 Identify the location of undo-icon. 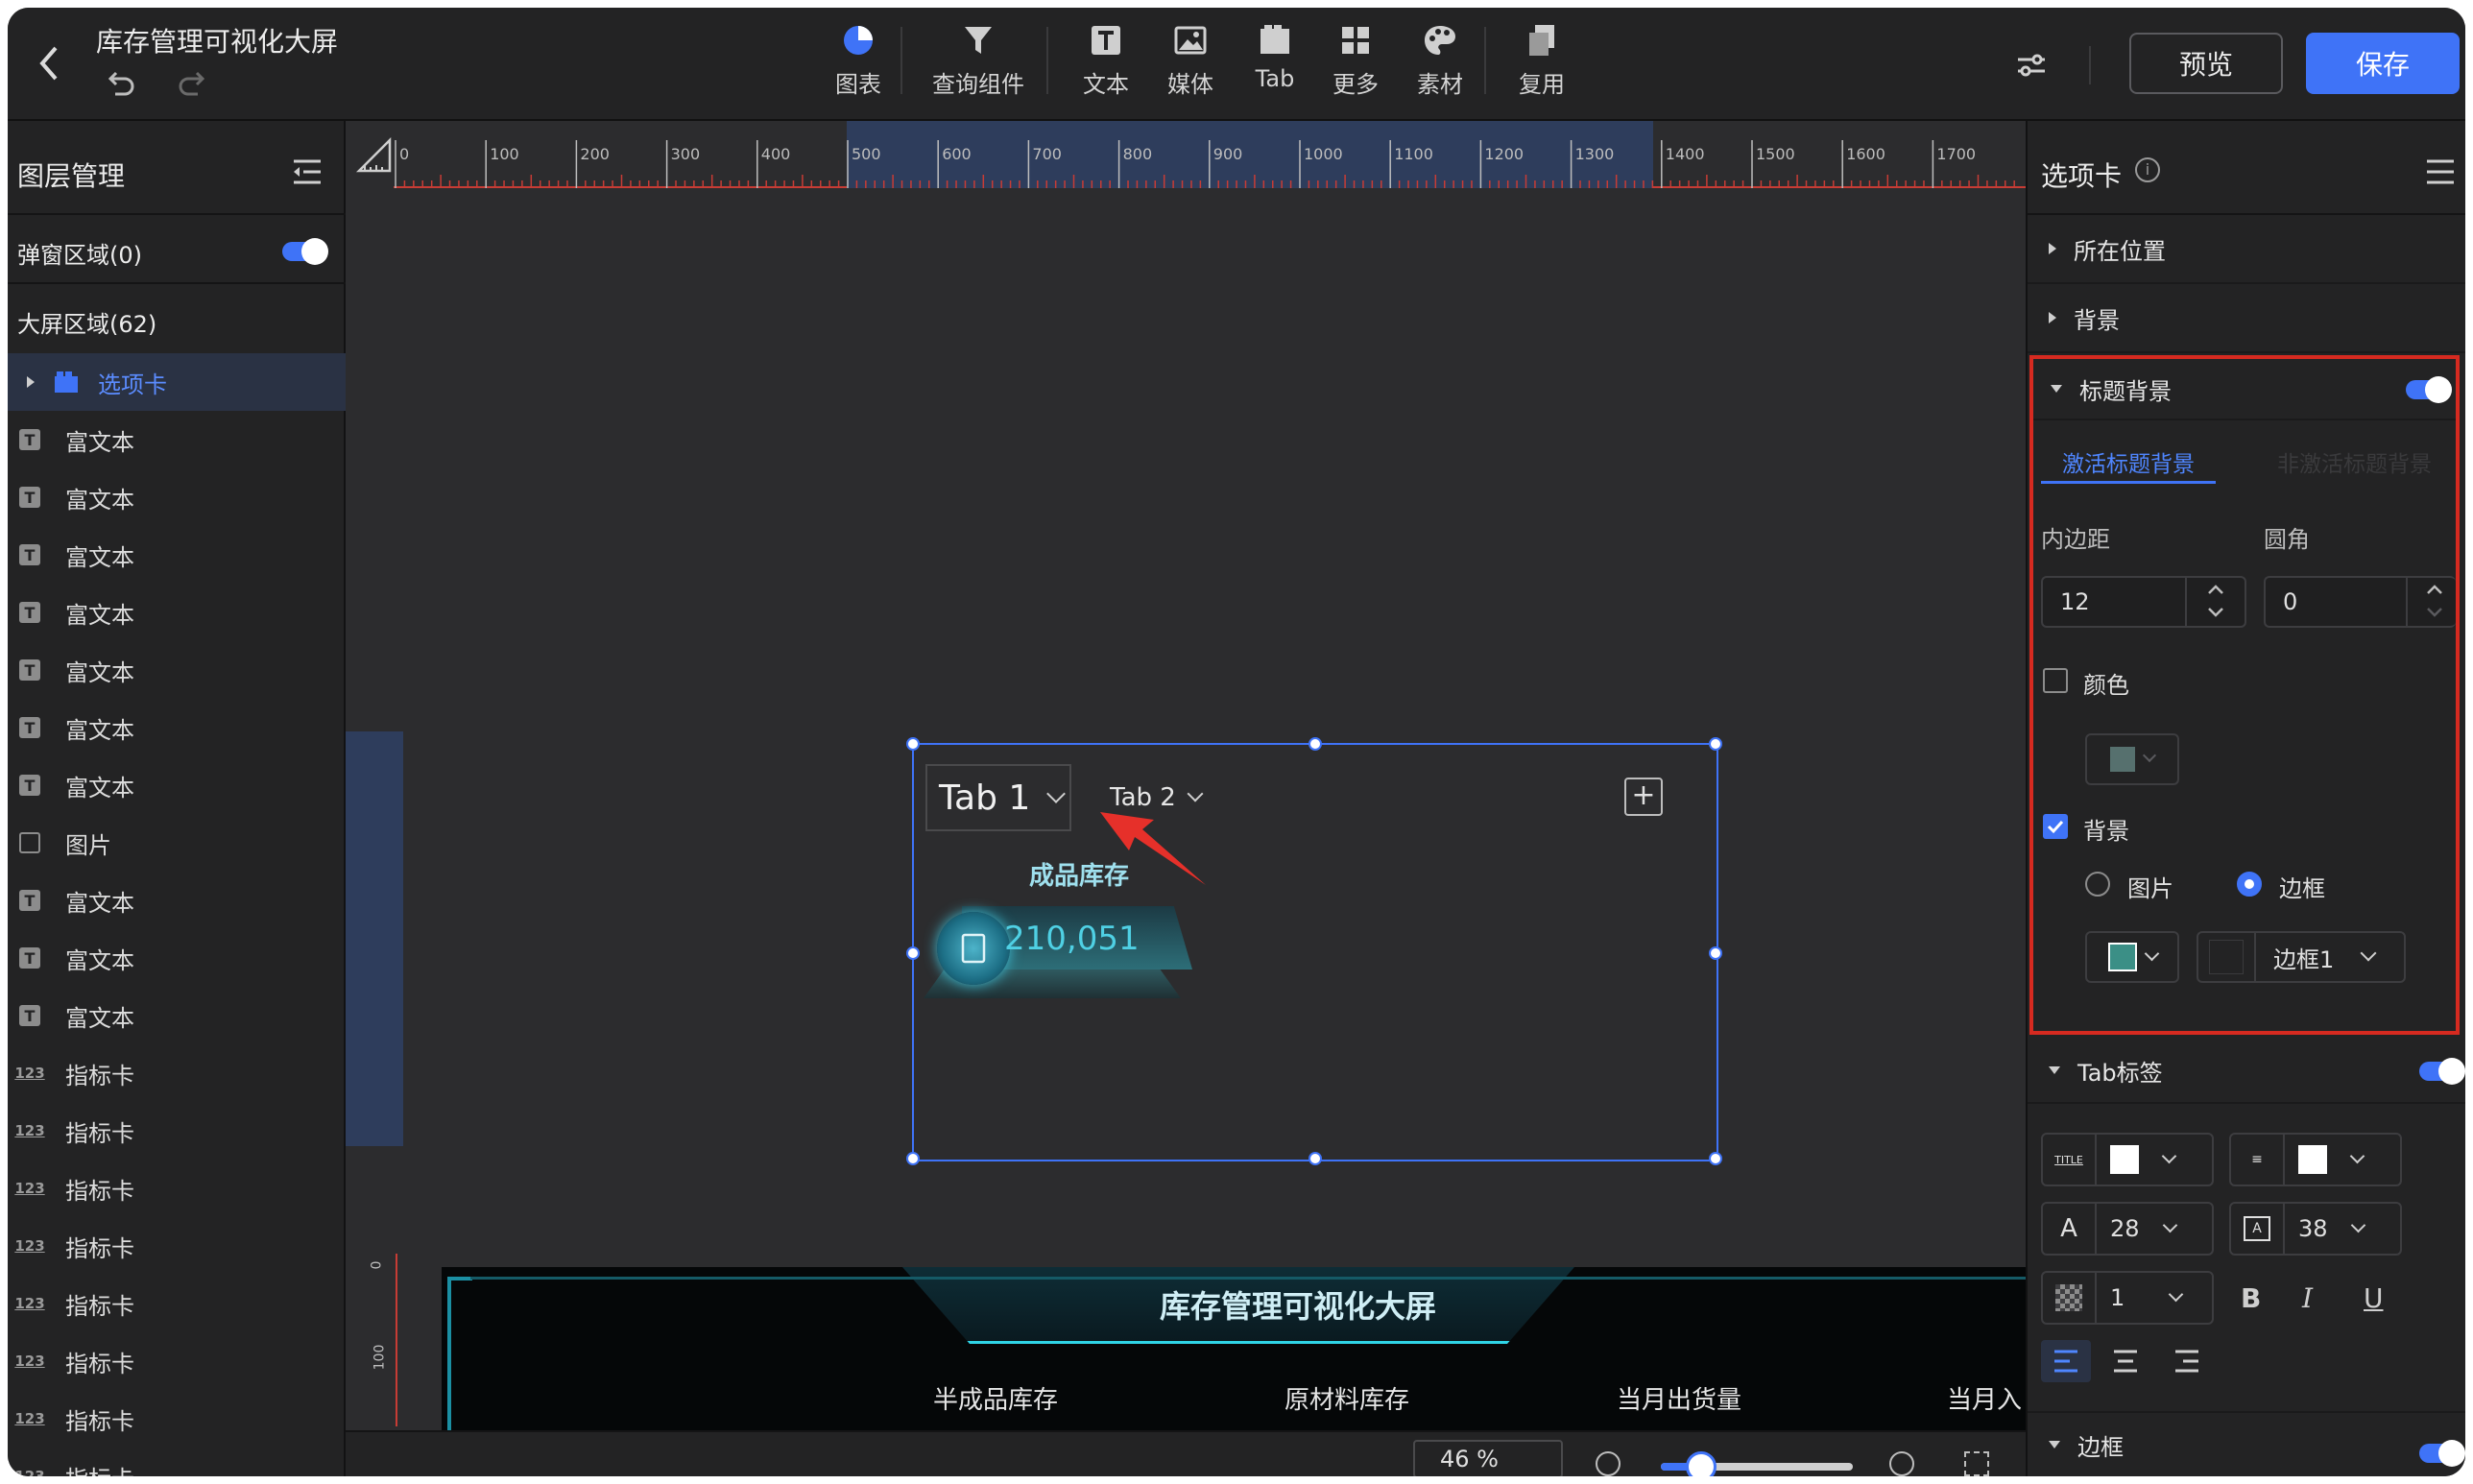
(120, 83).